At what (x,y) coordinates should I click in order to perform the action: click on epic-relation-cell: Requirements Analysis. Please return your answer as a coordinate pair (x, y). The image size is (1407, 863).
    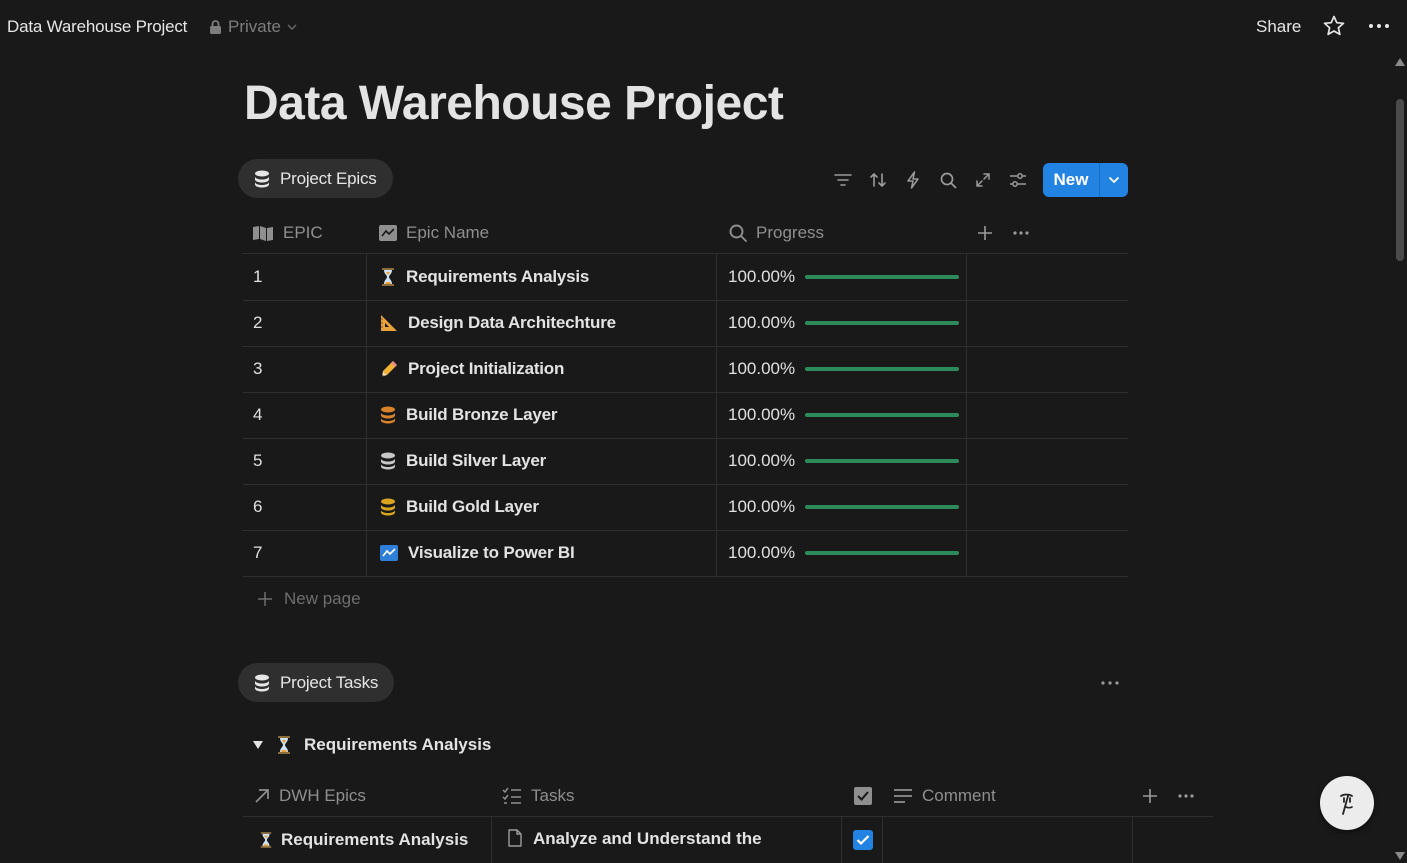
    Looking at the image, I should click on (367, 840).